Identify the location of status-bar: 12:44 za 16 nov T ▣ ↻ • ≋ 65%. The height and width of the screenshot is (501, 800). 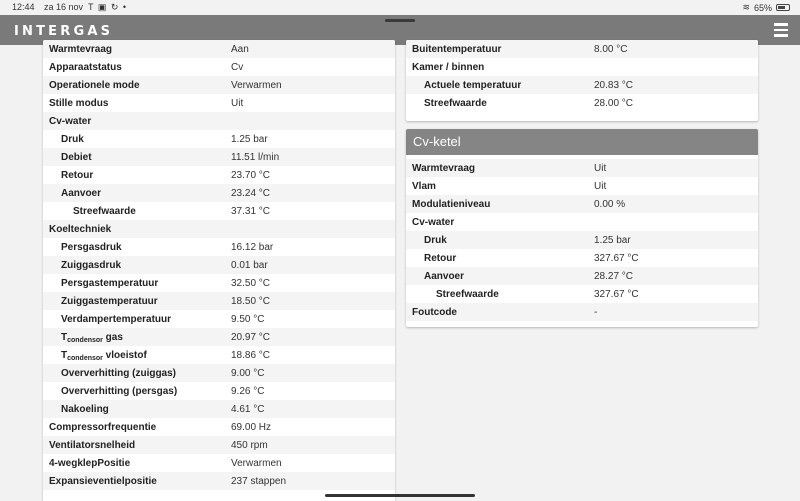
(400, 7).